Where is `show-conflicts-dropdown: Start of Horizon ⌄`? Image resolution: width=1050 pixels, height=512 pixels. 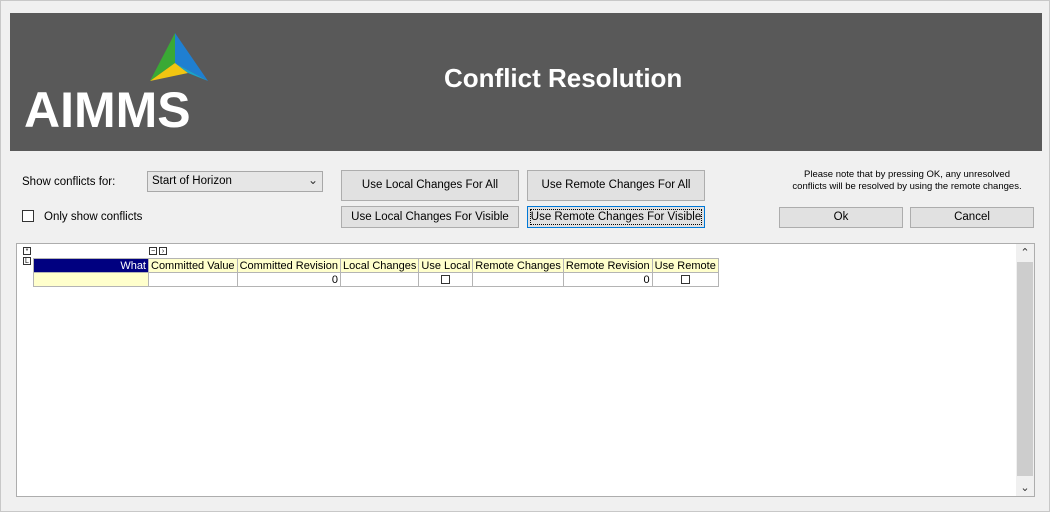
show-conflicts-dropdown: Start of Horizon ⌄ is located at coordinates (235, 181).